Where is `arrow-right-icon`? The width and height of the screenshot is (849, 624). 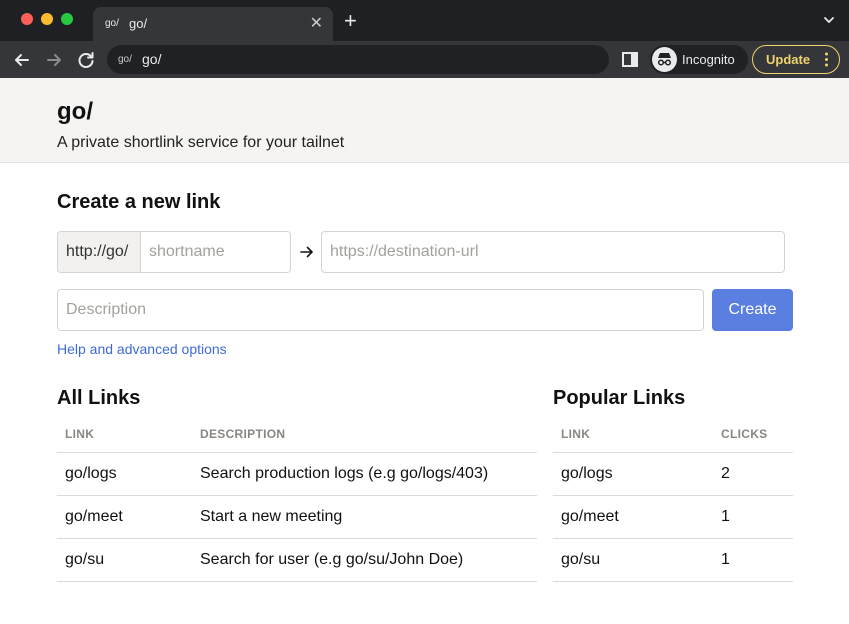 arrow-right-icon is located at coordinates (306, 252).